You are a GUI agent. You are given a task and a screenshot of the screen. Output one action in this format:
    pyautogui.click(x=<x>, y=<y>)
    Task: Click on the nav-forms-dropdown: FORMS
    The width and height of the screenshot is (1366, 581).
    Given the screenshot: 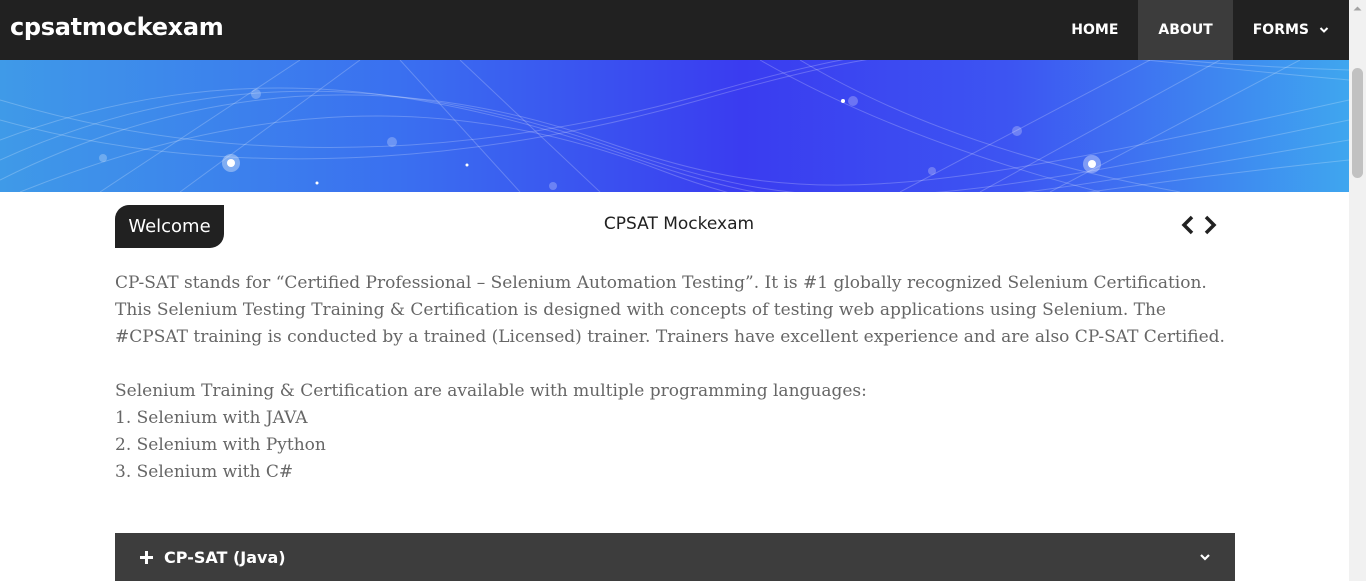 What is the action you would take?
    pyautogui.click(x=1291, y=30)
    